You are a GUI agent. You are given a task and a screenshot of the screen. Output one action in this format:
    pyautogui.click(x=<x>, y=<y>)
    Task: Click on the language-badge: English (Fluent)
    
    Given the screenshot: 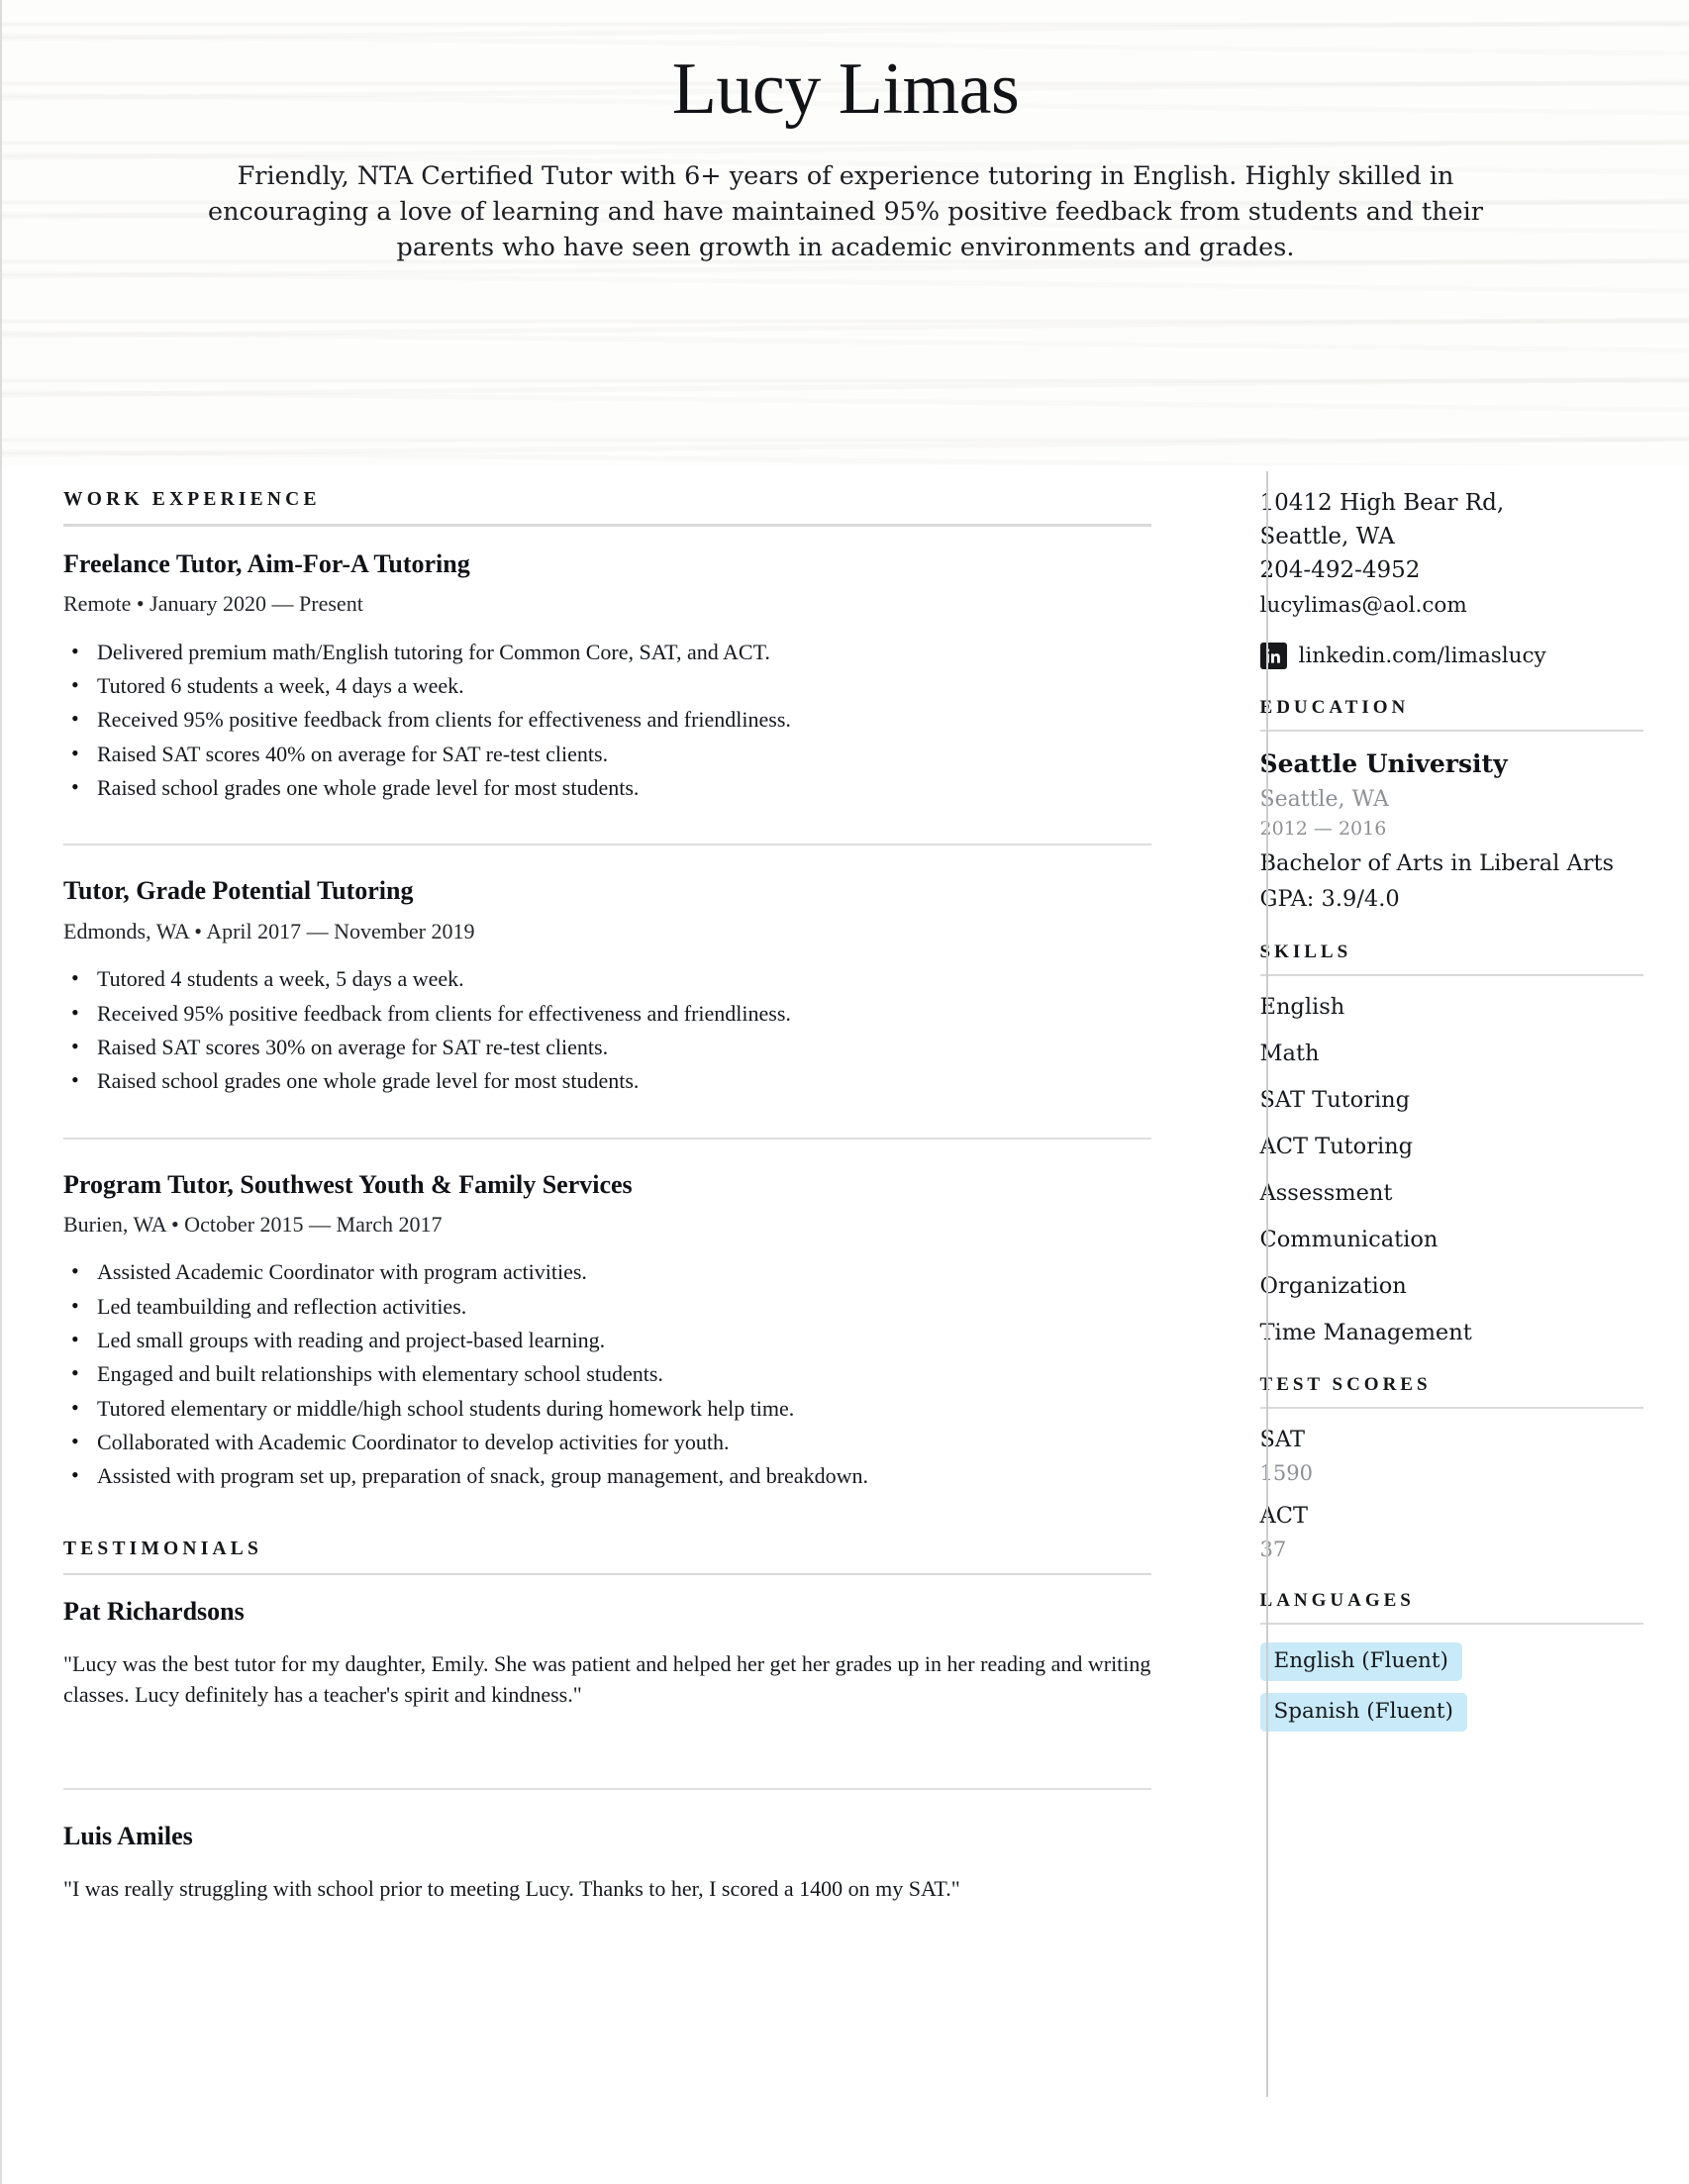 What is the action you would take?
    pyautogui.click(x=1360, y=1661)
    